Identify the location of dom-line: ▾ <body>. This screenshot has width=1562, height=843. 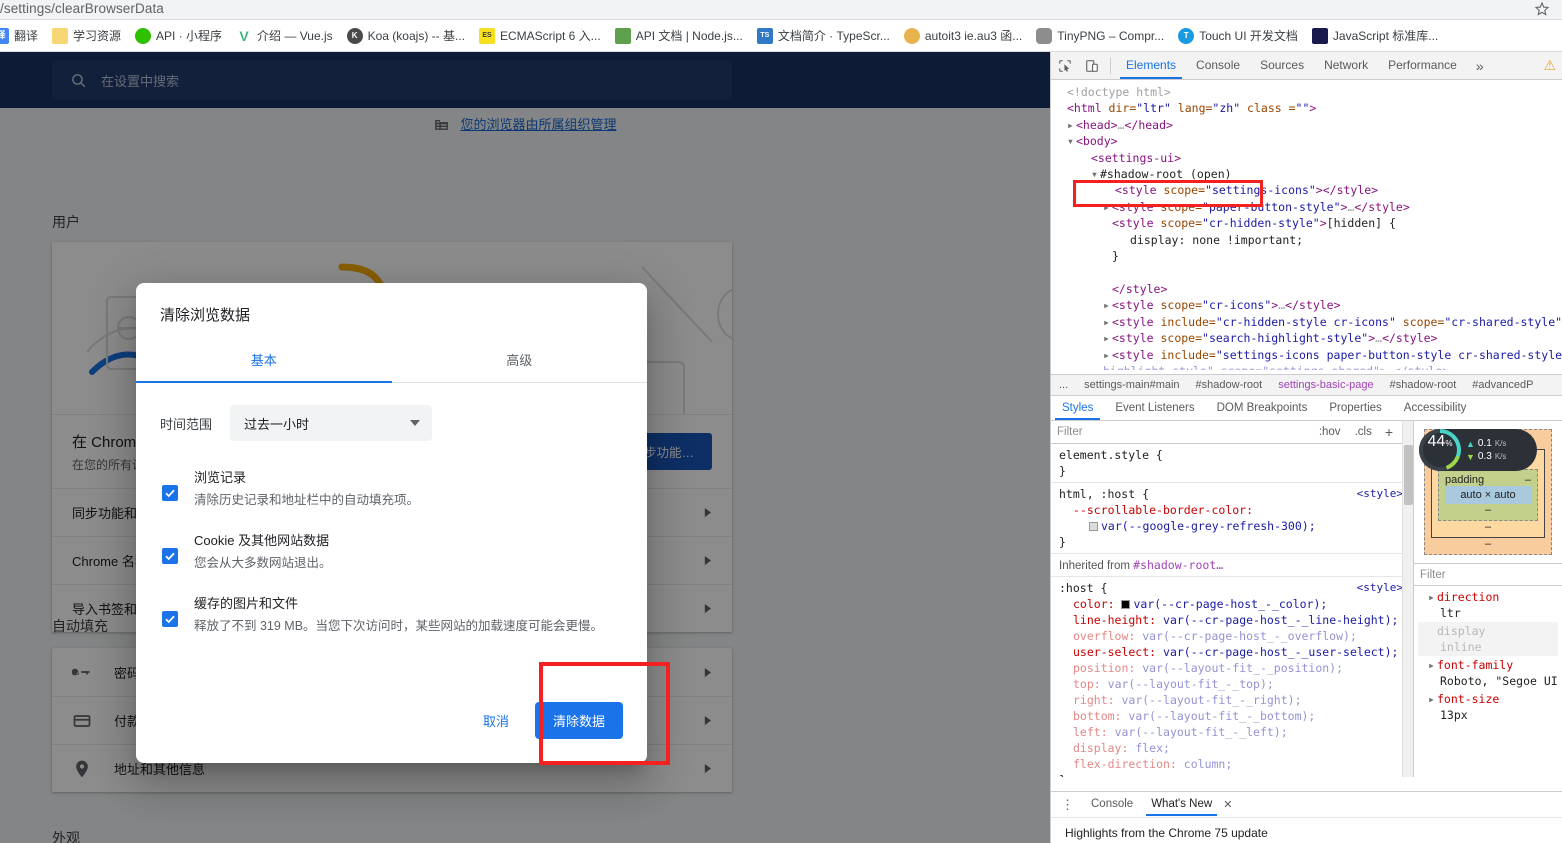
(1308, 141).